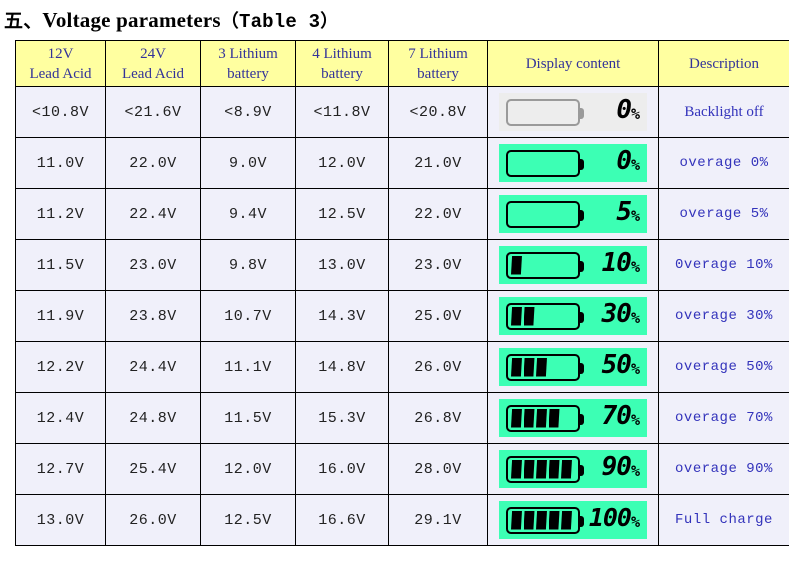 Image resolution: width=789 pixels, height=587 pixels. What do you see at coordinates (342, 469) in the screenshot?
I see `voltage-cell-li4: 16.0V` at bounding box center [342, 469].